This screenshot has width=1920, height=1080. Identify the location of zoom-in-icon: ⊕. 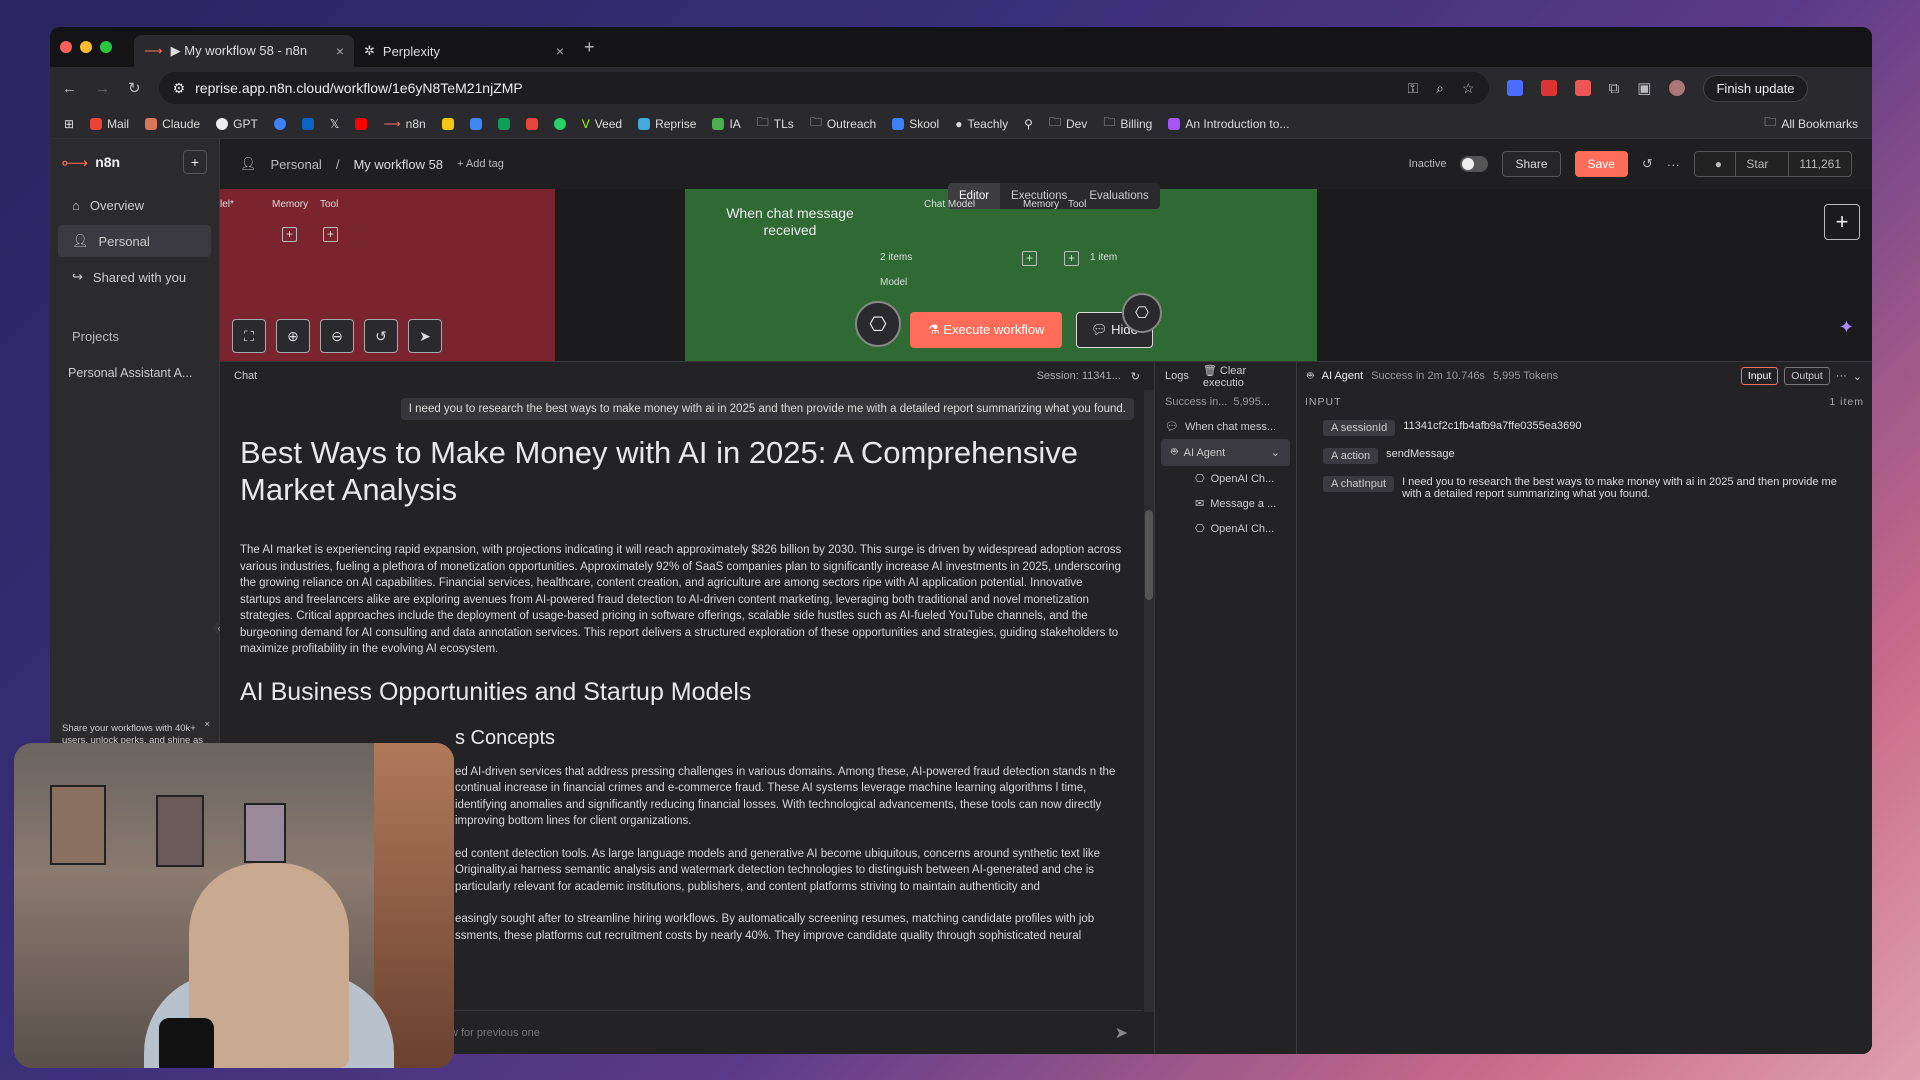
(293, 336).